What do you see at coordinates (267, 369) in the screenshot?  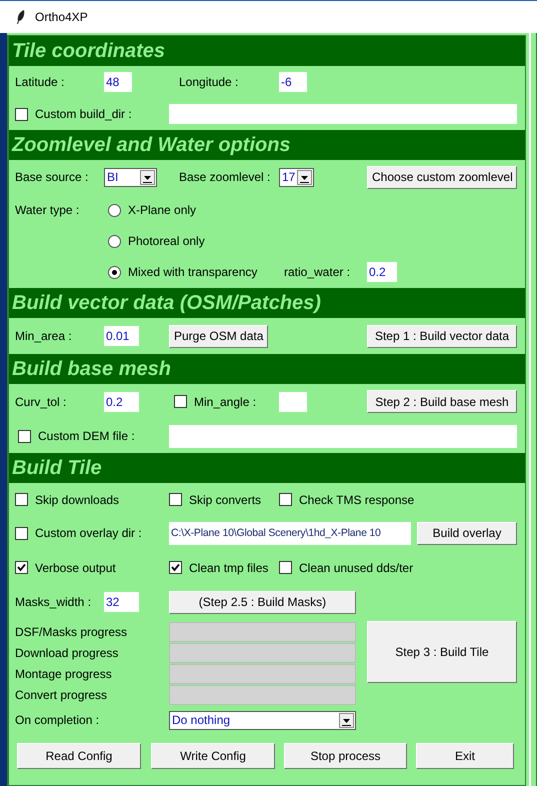 I see `section-header: Build base mesh` at bounding box center [267, 369].